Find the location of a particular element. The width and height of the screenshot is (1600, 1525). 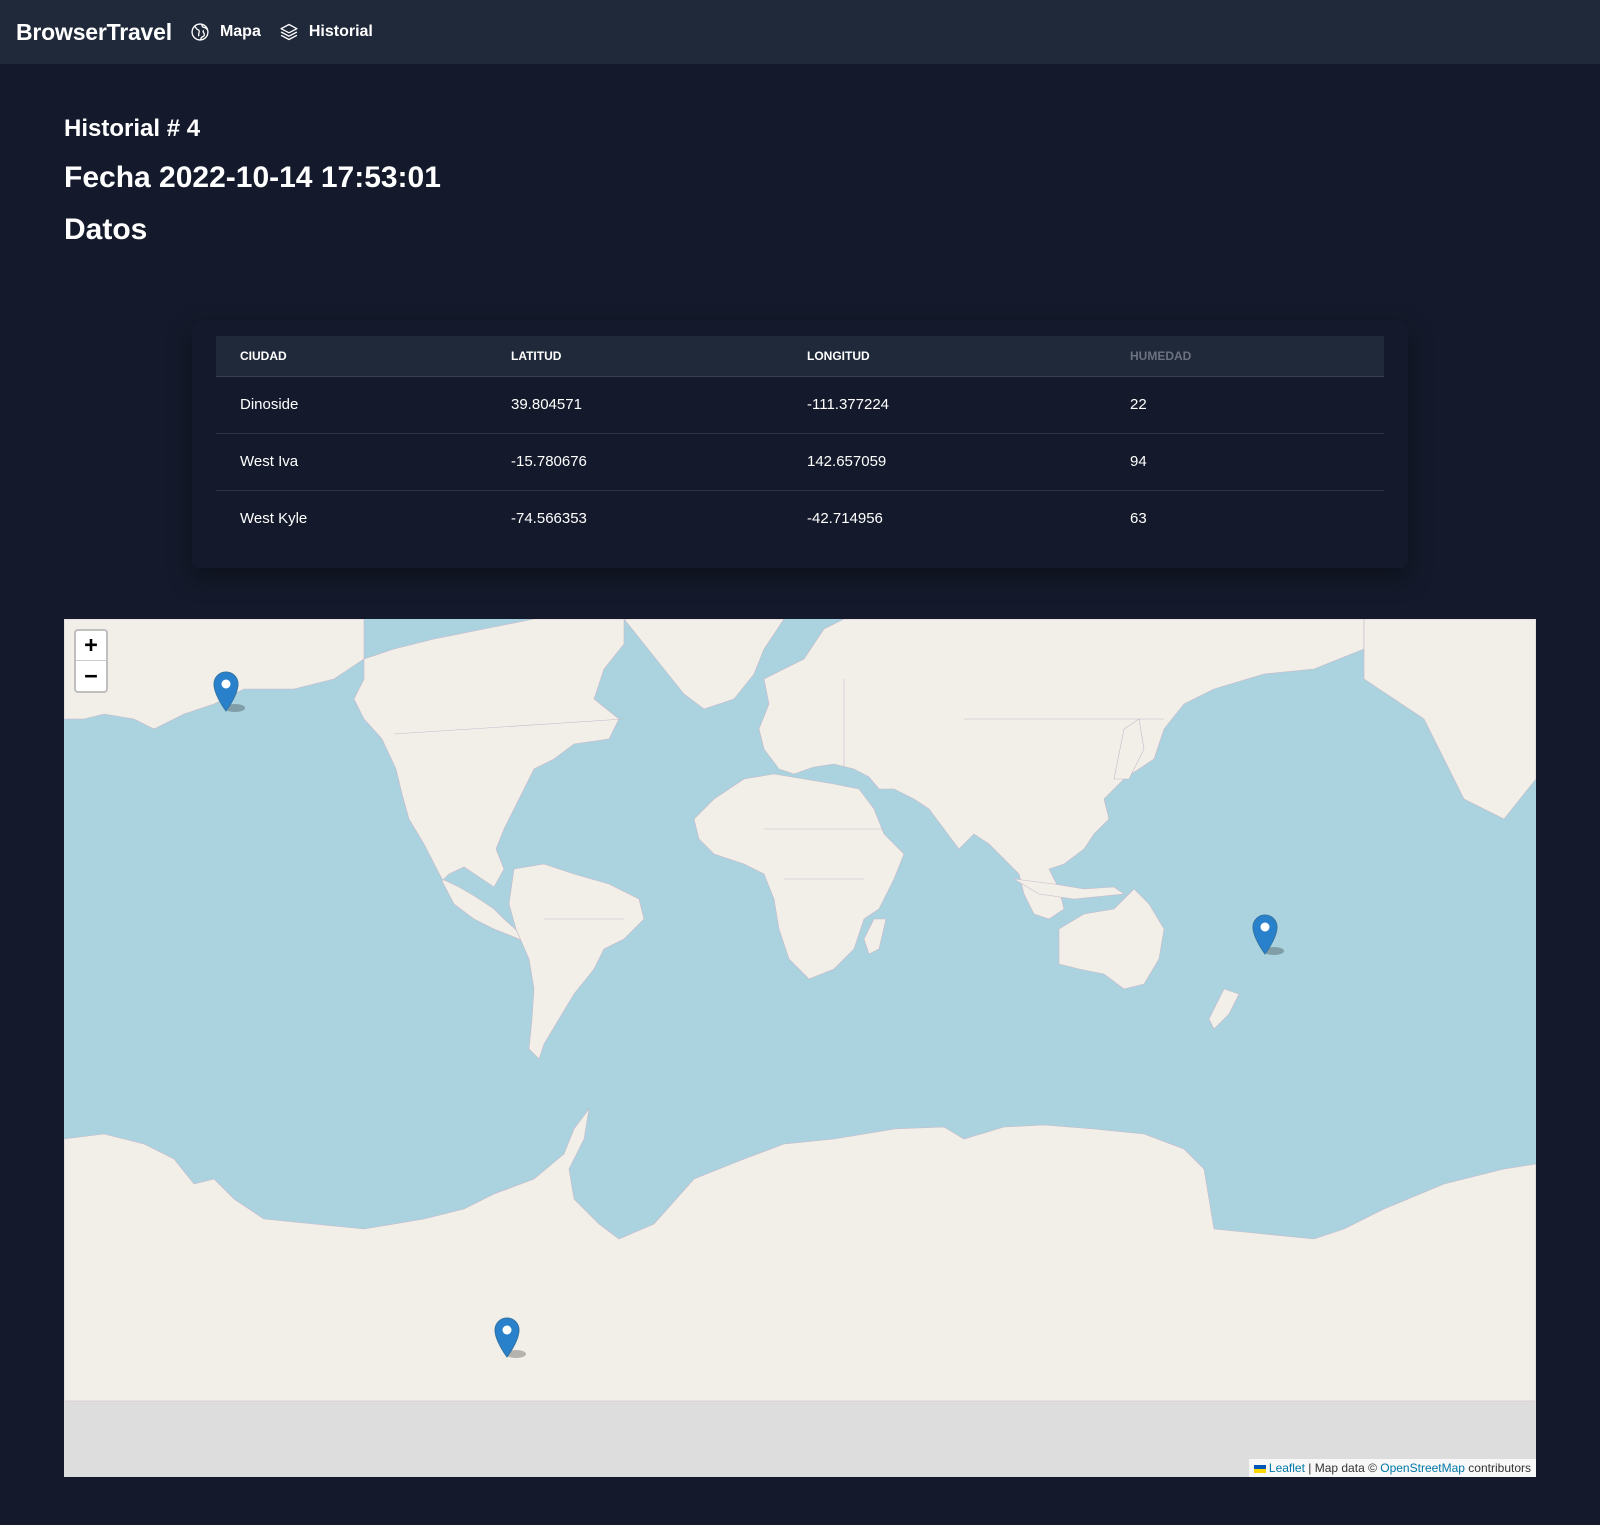

table-row: Dinoside 39.804571 -111.377224 22 is located at coordinates (800, 404).